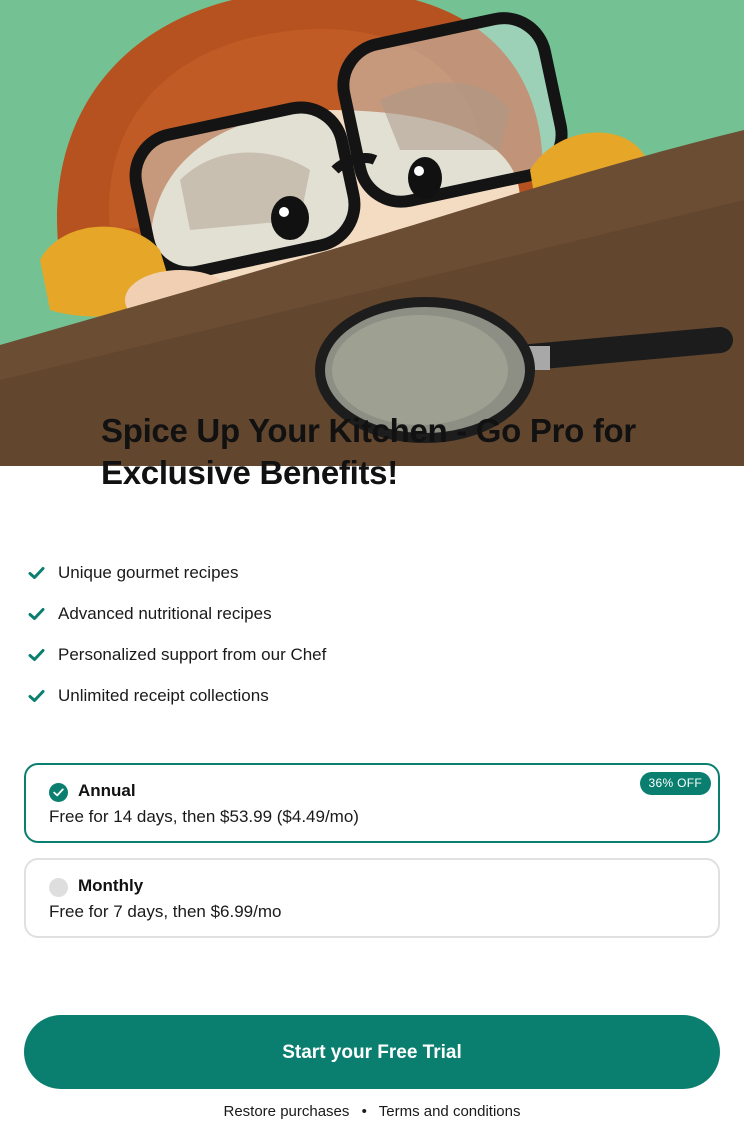 The image size is (744, 1130). I want to click on empty-circle-icon, so click(58, 887).